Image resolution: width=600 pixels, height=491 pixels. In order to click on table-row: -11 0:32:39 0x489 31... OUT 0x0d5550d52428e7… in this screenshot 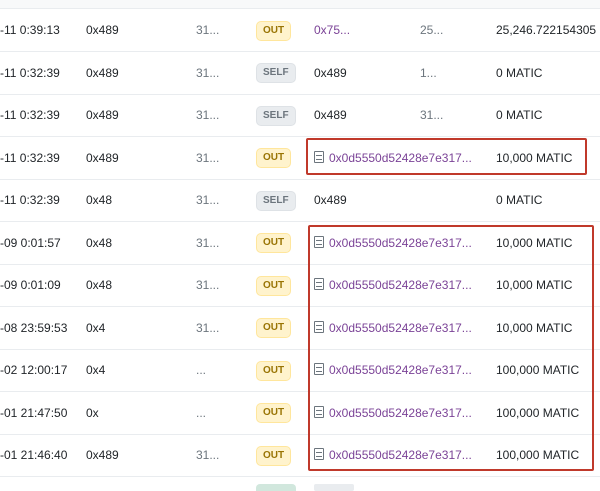, I will do `click(300, 158)`.